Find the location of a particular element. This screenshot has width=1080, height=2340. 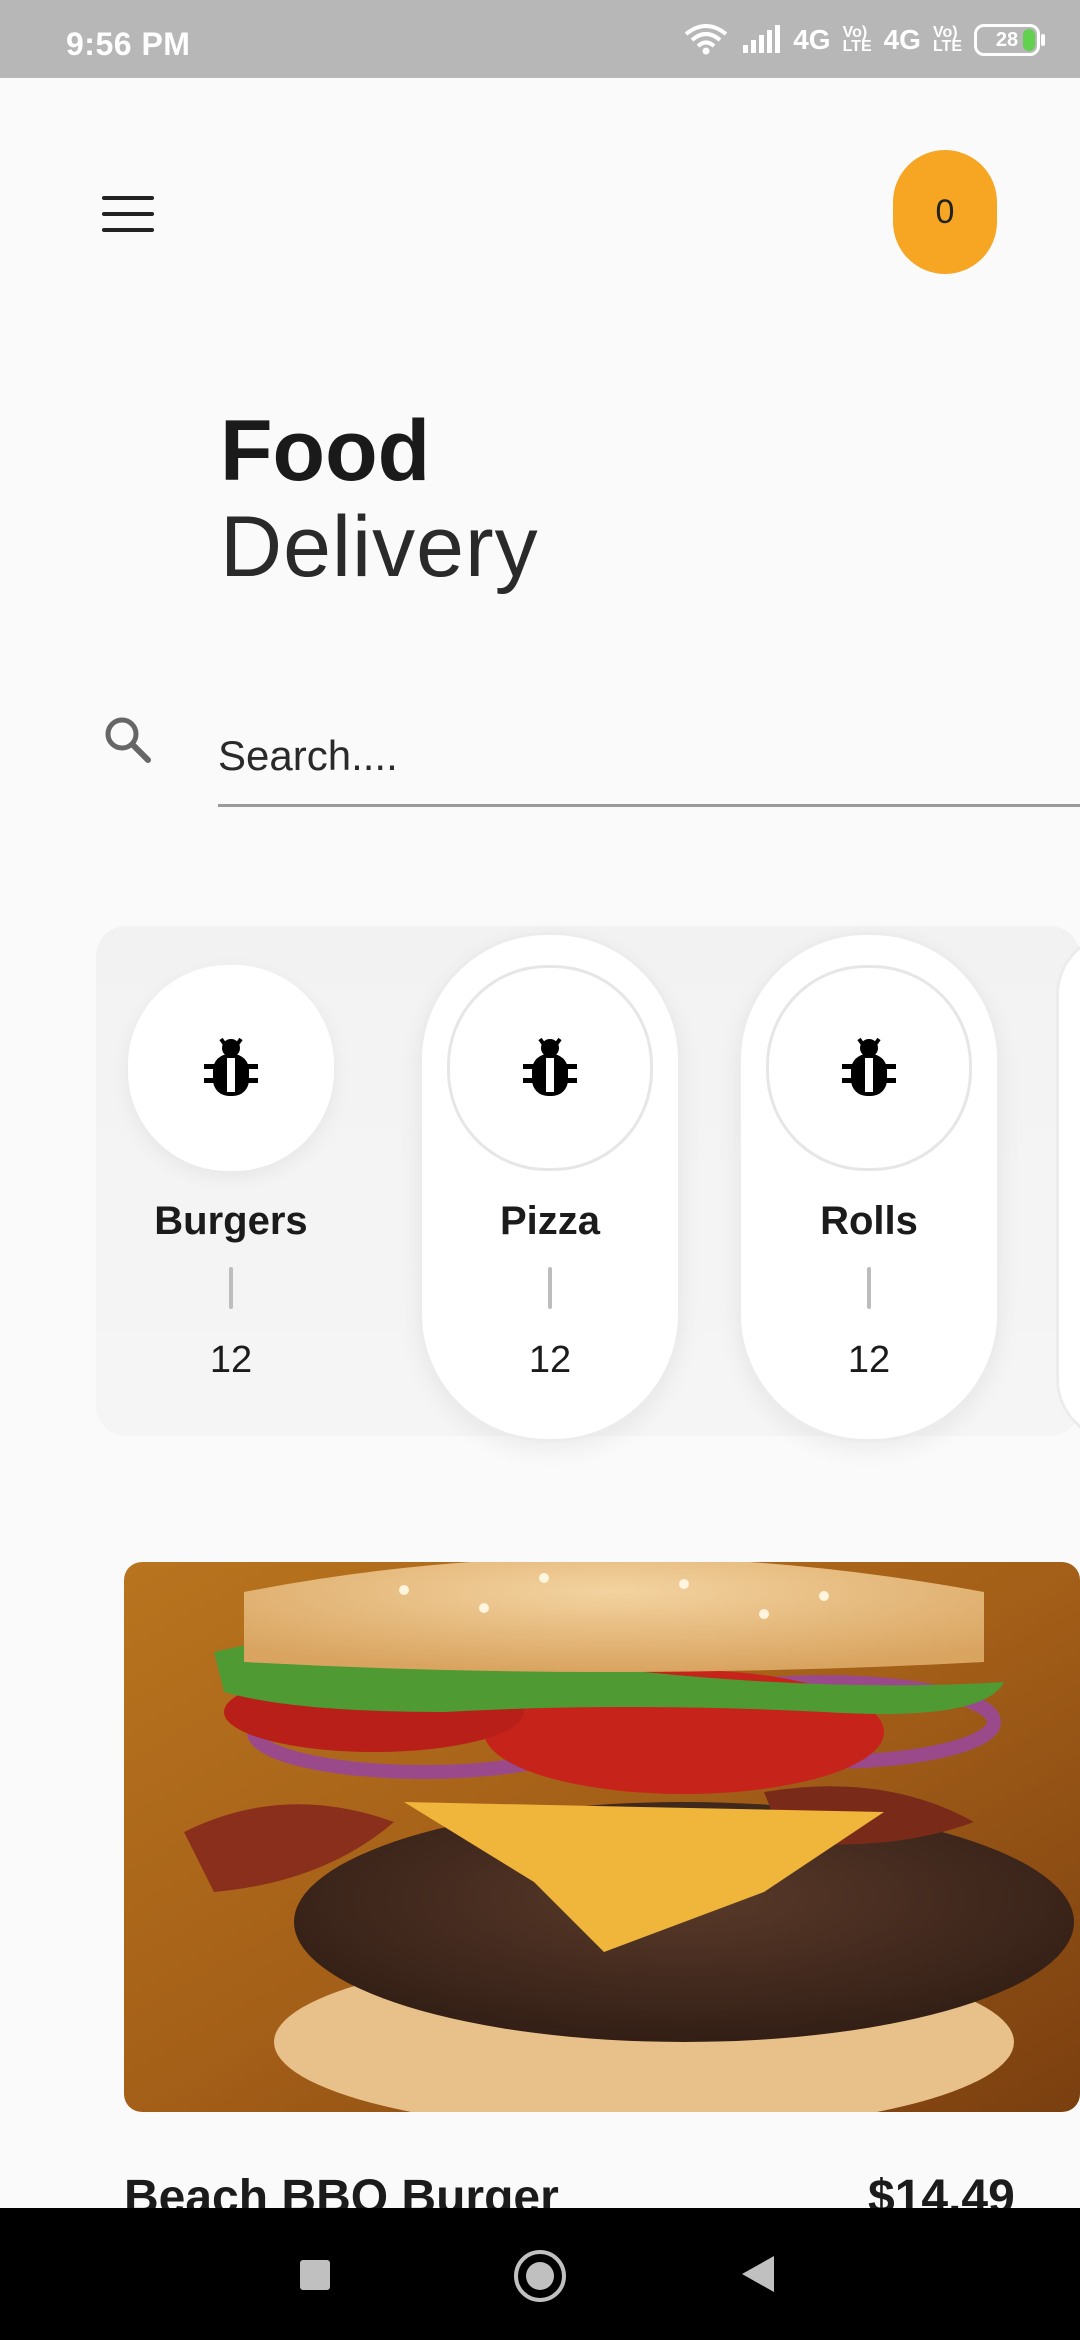

wifi-icon is located at coordinates (706, 39).